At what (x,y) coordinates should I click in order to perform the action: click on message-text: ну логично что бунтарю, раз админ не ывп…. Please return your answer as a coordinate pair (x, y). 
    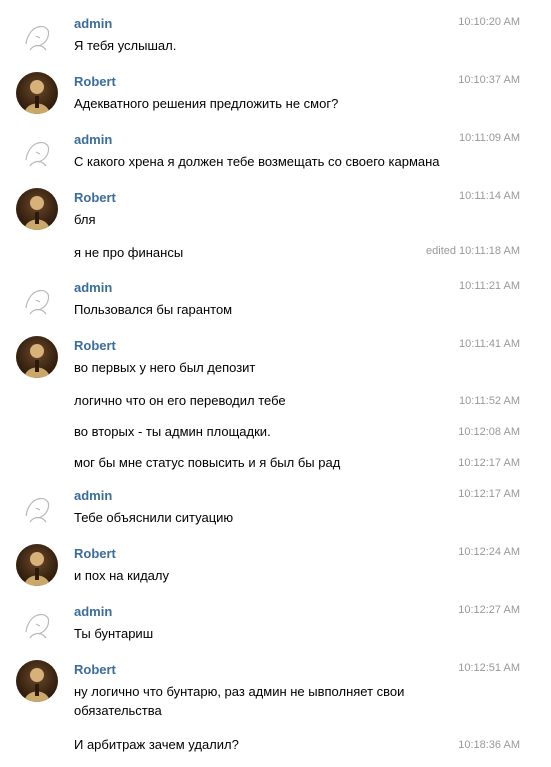
    Looking at the image, I should click on (239, 701).